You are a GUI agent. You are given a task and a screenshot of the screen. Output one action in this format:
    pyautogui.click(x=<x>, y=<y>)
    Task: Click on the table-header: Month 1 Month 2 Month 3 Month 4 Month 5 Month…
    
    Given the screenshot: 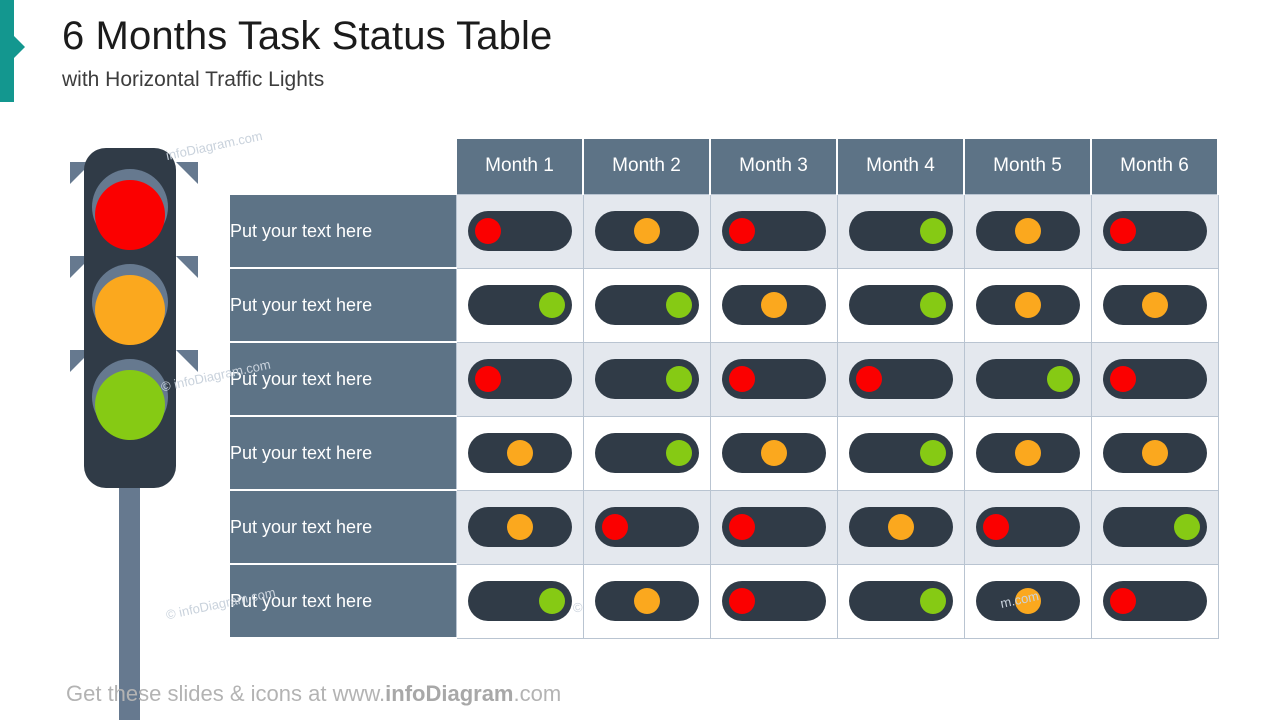 What is the action you would take?
    pyautogui.click(x=724, y=166)
    